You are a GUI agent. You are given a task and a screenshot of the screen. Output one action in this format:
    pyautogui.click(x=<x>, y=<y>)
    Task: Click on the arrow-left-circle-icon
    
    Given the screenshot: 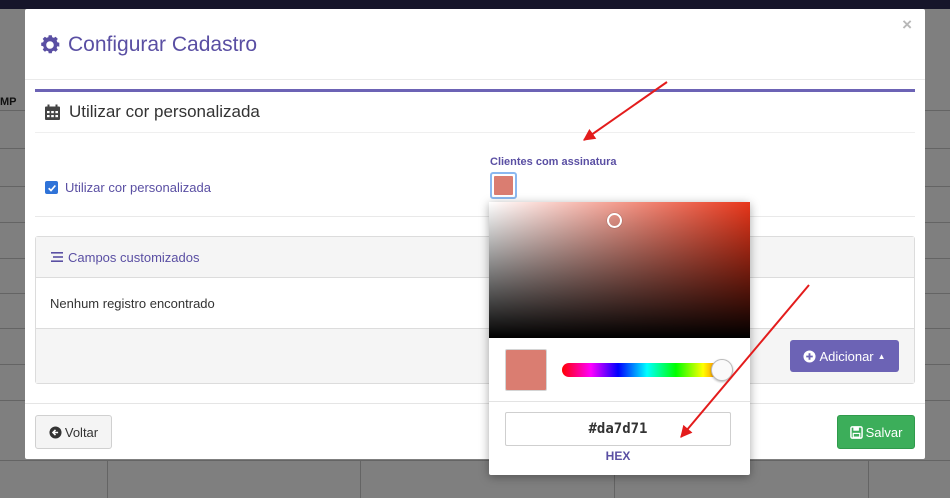 What is the action you would take?
    pyautogui.click(x=55, y=432)
    